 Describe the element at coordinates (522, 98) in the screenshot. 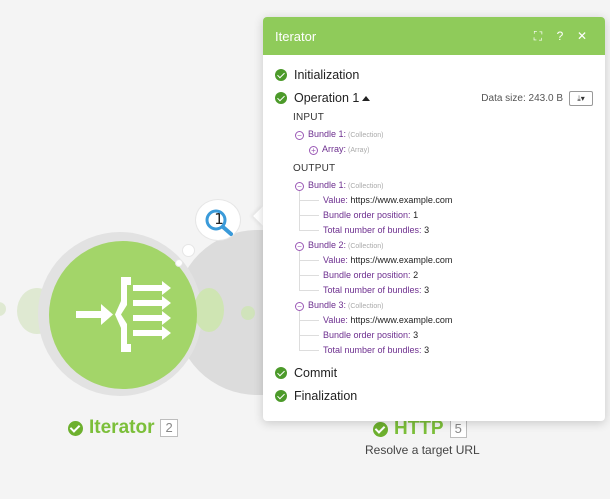

I see `data-size: Data size: 243.0 B` at that location.